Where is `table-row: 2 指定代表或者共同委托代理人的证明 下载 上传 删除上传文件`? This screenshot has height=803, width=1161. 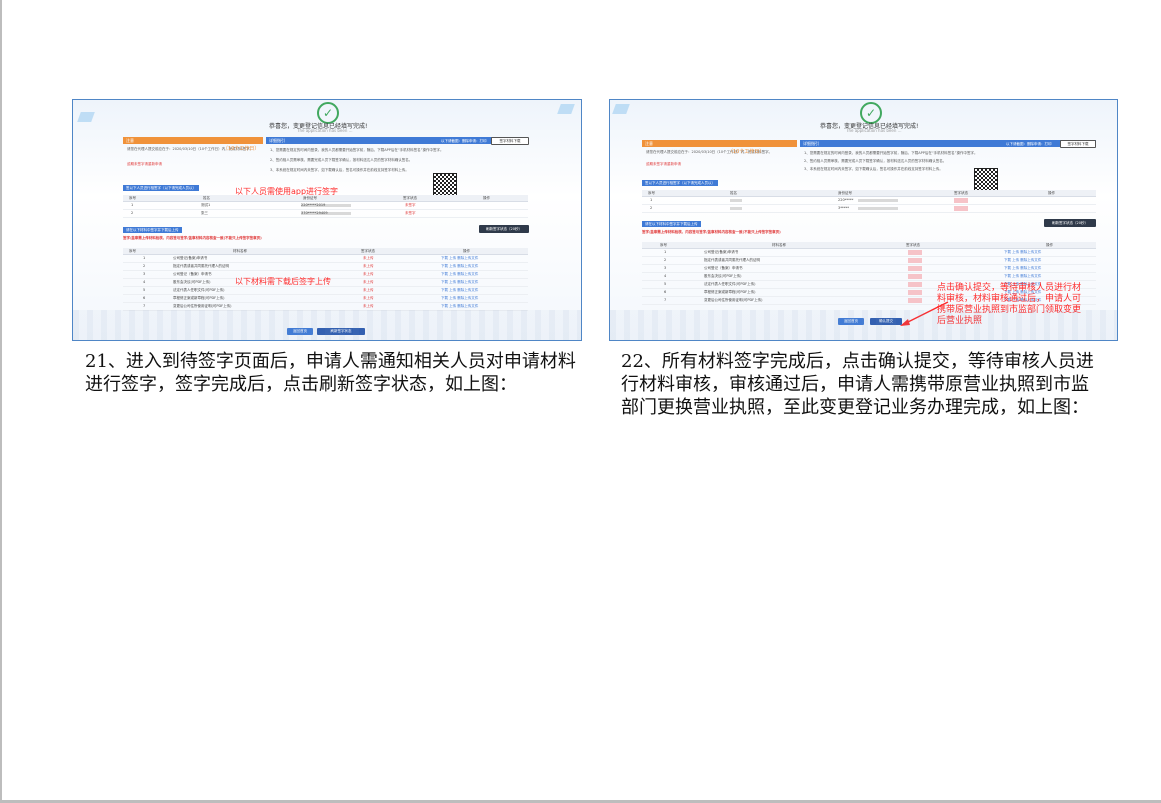
table-row: 2 指定代表或者共同委托代理人的证明 下载 上传 删除上传文件 is located at coordinates (869, 261).